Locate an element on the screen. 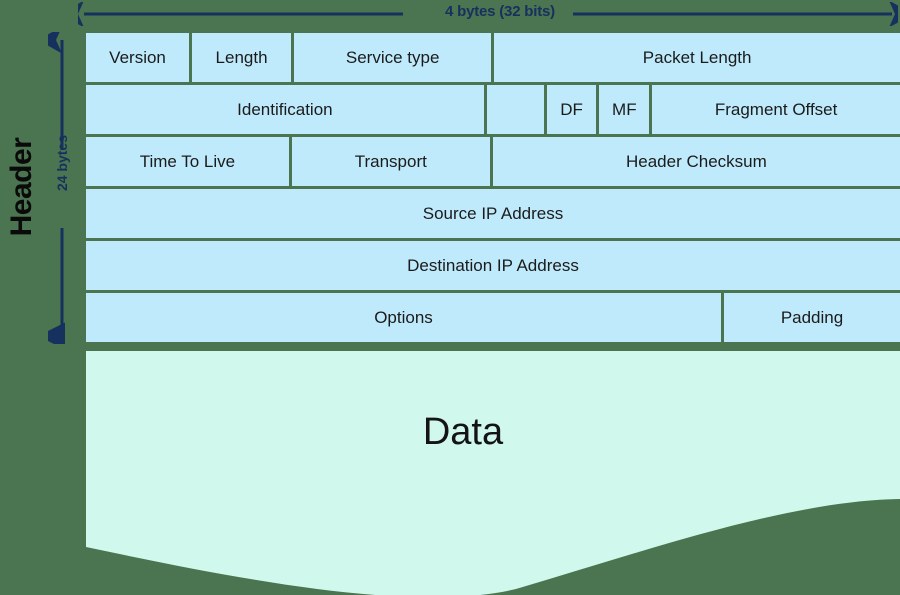  field-options: Options is located at coordinates (404, 317).